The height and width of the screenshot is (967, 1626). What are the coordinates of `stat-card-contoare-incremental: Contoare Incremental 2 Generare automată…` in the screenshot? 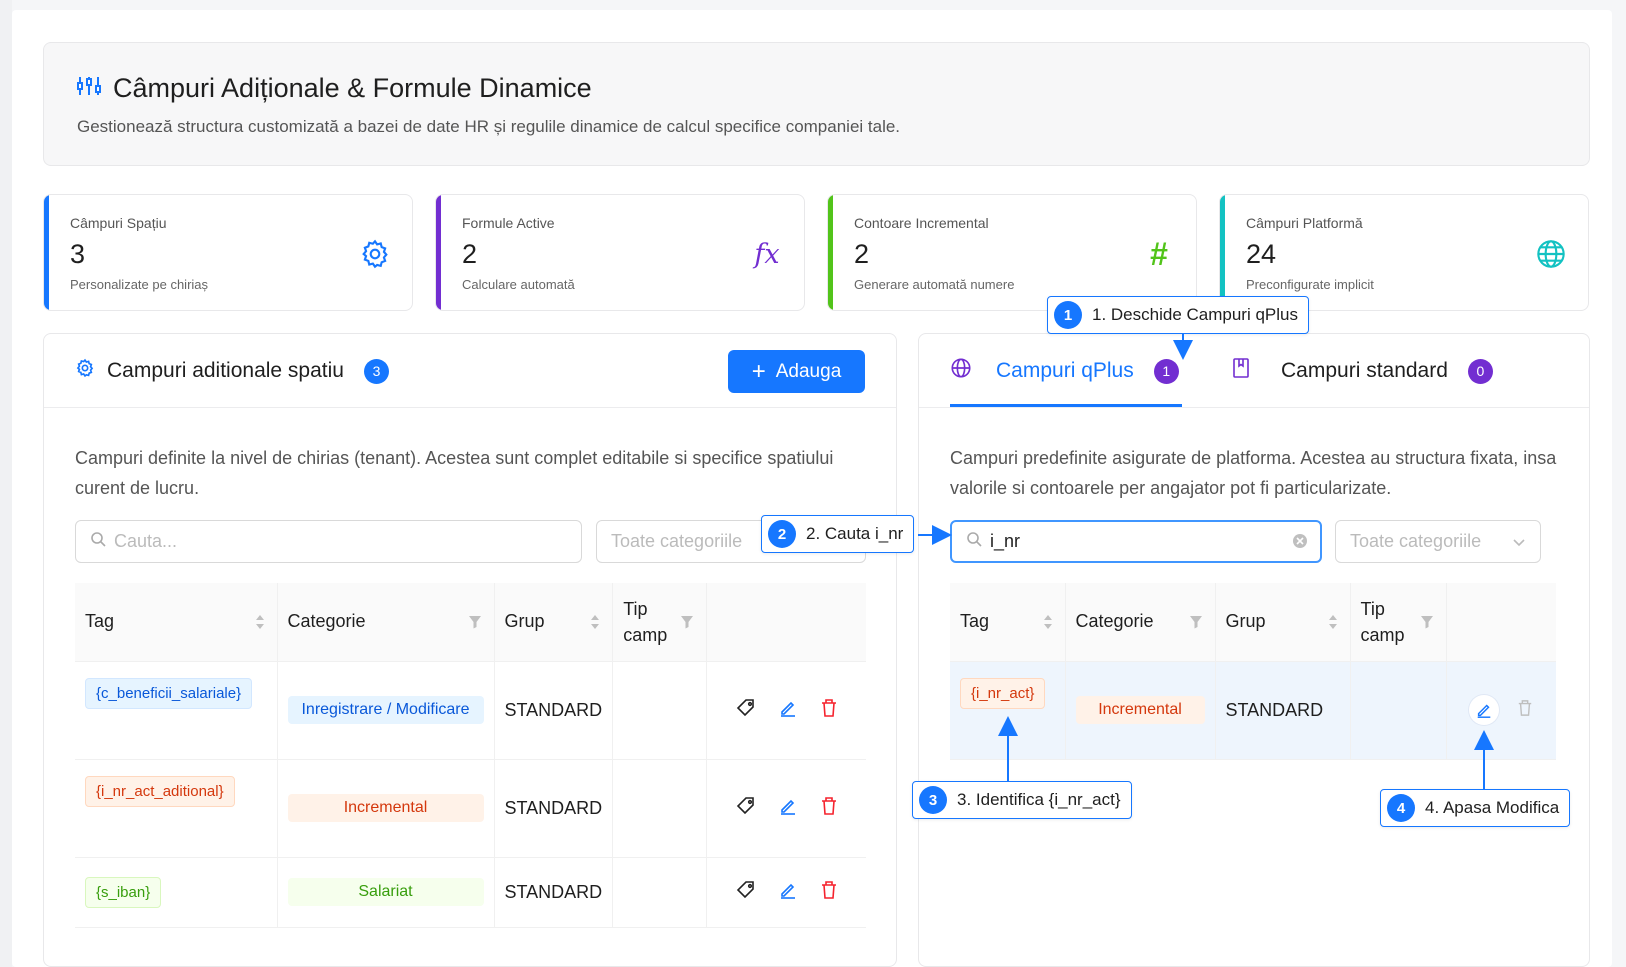 It's located at (1012, 252).